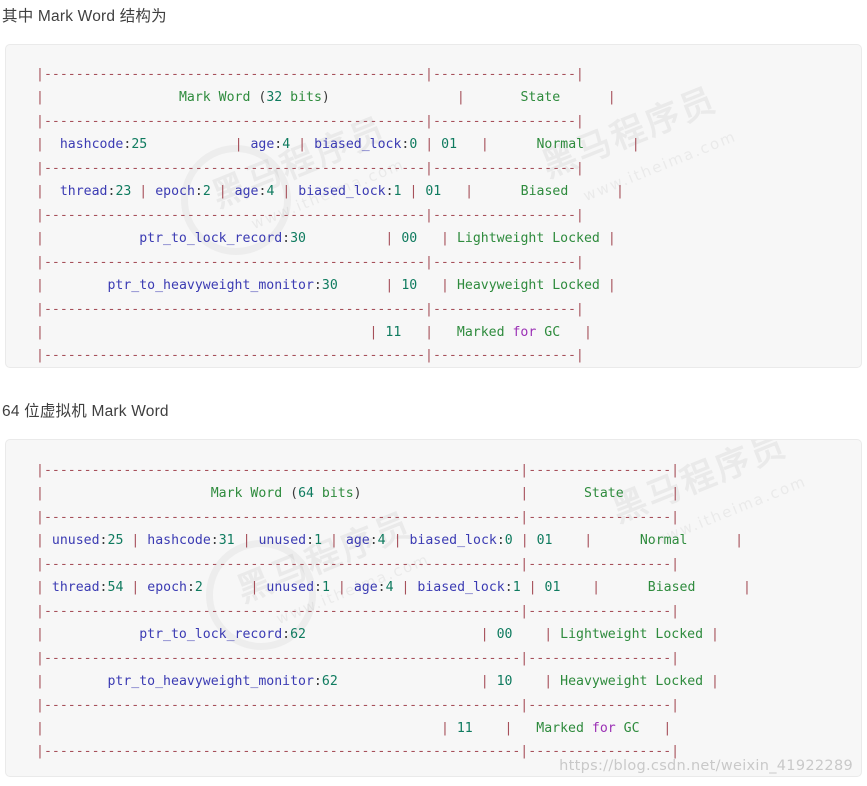 This screenshot has width=867, height=786. Describe the element at coordinates (85, 411) in the screenshot. I see `section-heading-2: 64 位虚拟机 Mark Word` at that location.